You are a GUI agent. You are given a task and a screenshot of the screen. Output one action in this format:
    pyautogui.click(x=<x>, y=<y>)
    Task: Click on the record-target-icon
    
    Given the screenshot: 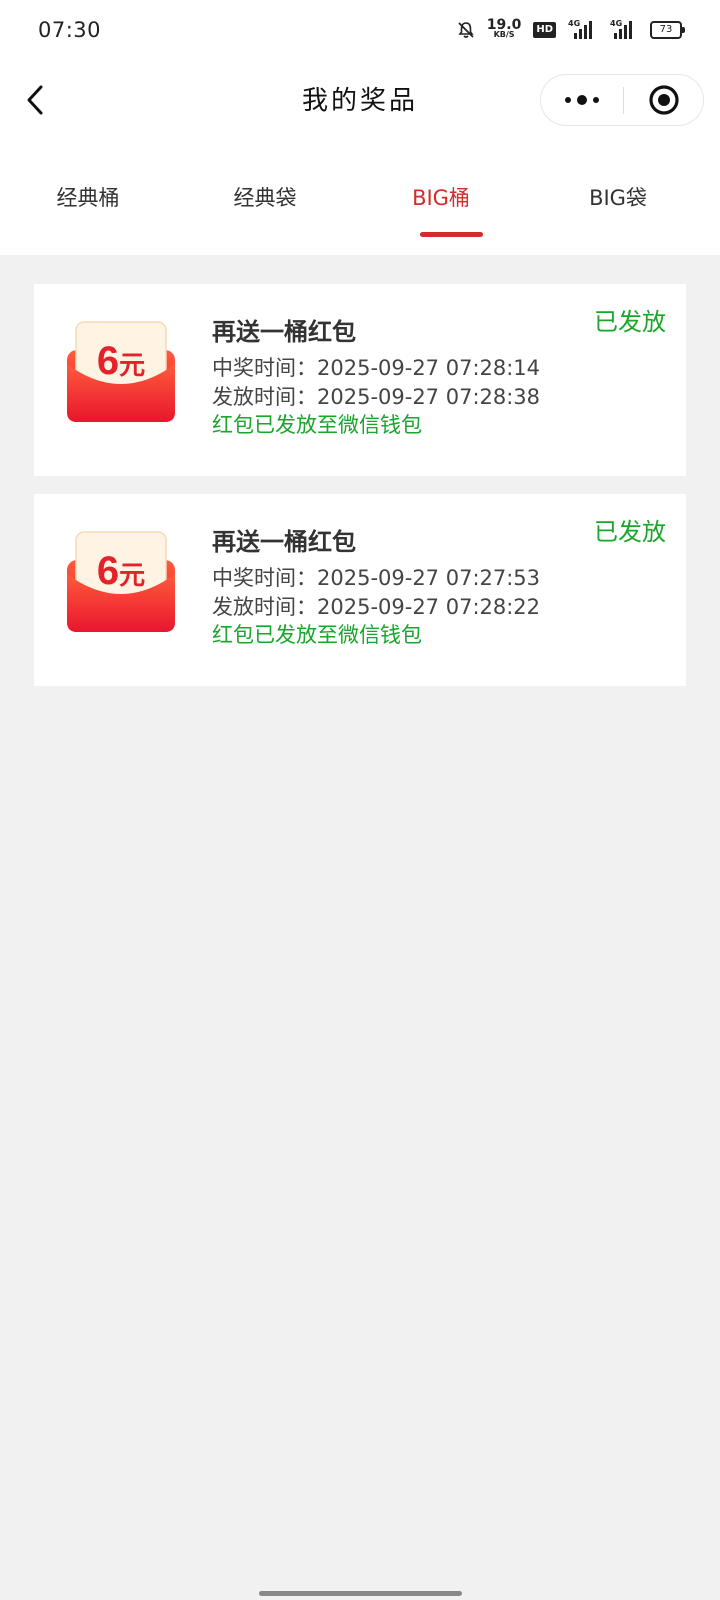 What is the action you would take?
    pyautogui.click(x=664, y=100)
    